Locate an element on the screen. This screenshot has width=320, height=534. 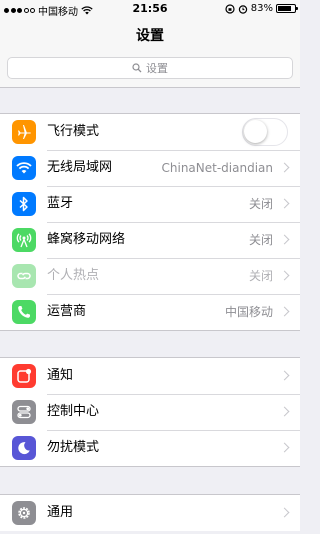
nav-bar: 设置 is located at coordinates (150, 34).